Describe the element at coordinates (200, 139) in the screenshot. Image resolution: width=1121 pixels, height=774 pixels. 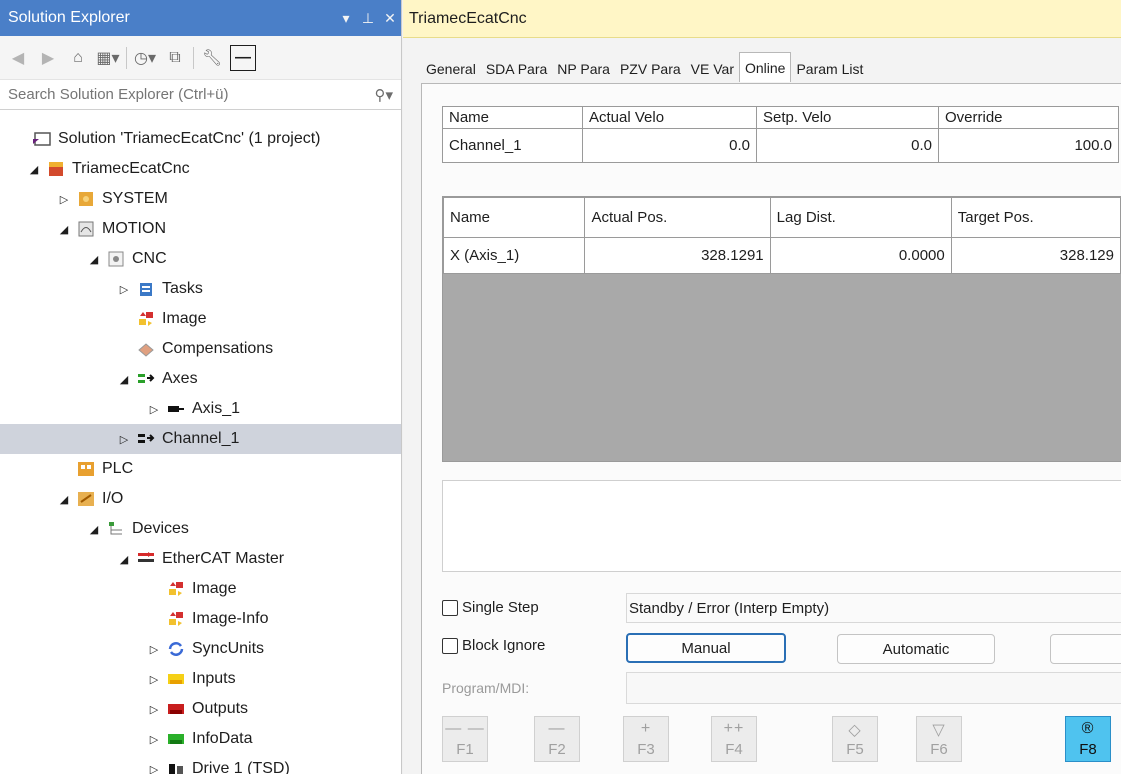
I see `tree-item: Solution 'TriamecEcatCnc' (1 project)` at that location.